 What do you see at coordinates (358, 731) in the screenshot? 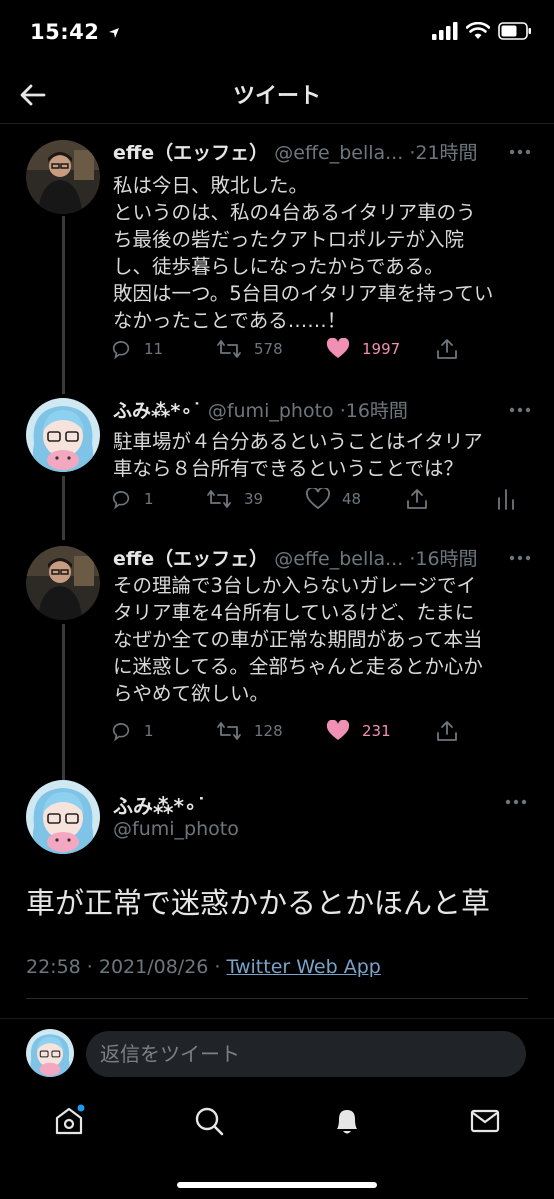
I see `like-button: 231` at bounding box center [358, 731].